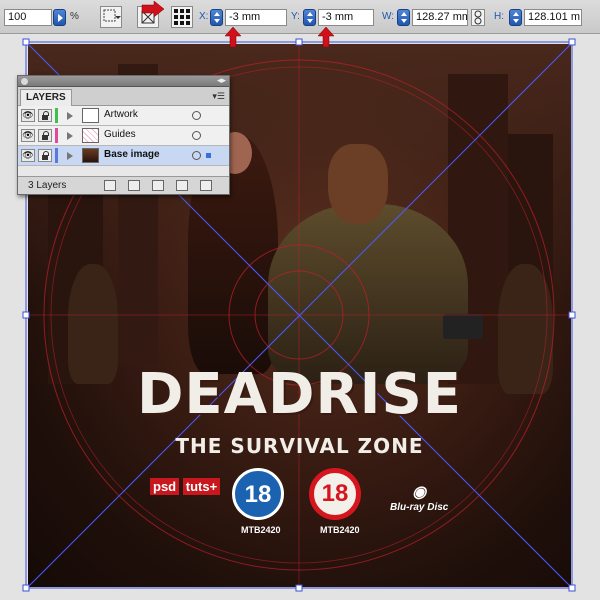  I want to click on panel-tab-row: LAYERS ▾☰, so click(123, 96).